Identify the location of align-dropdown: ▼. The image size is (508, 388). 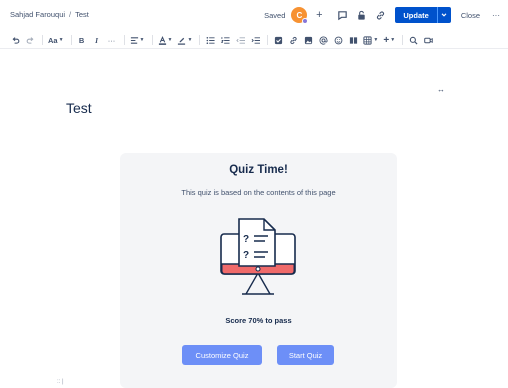
(137, 40).